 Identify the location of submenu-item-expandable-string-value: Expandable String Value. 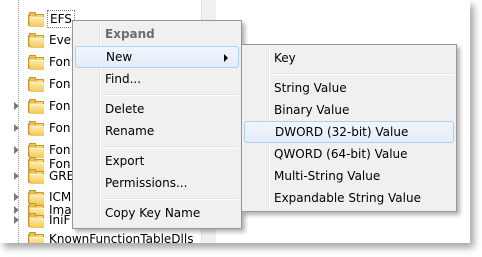
(349, 198).